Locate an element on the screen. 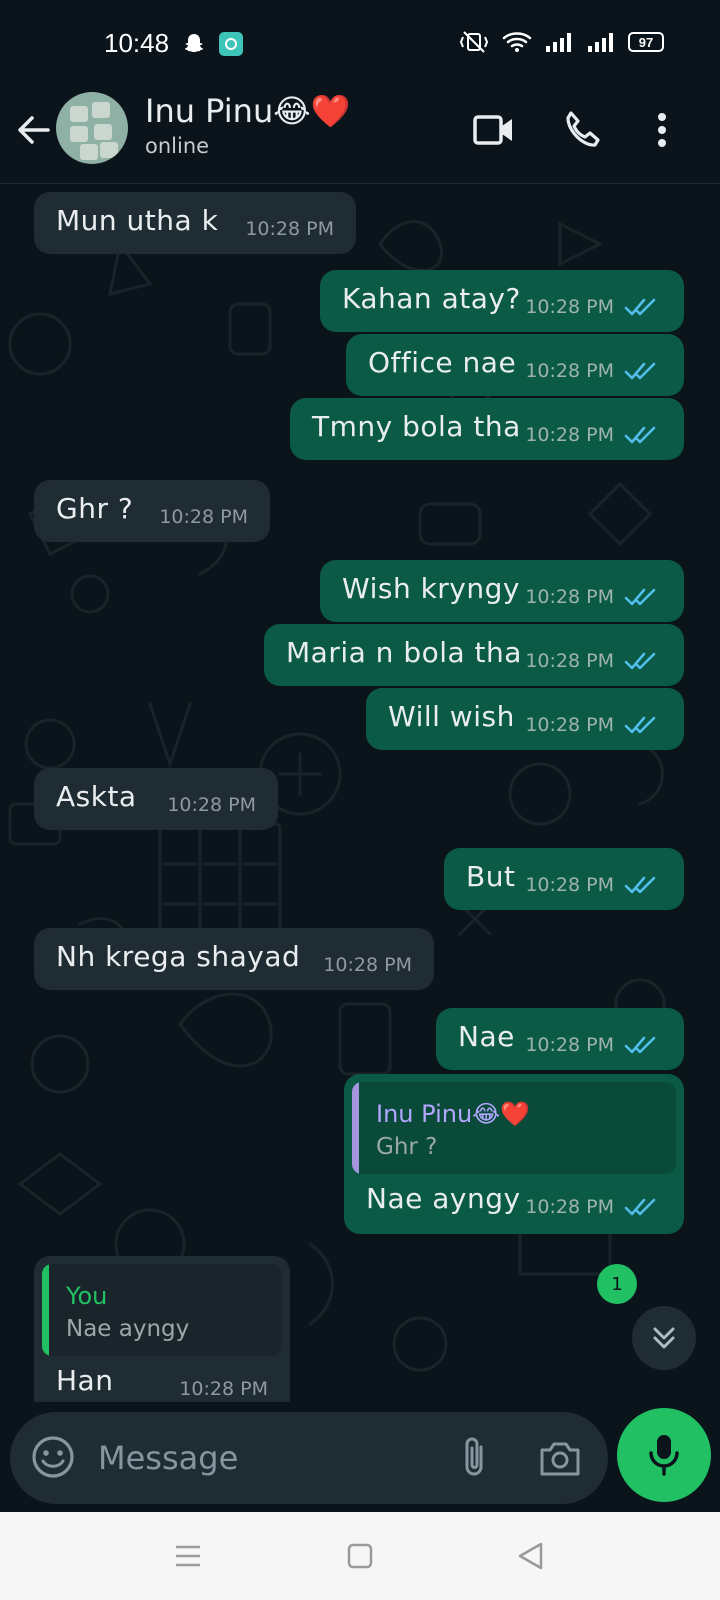 This screenshot has height=1600, width=720. outgoing-message: Nae 10:28 PM is located at coordinates (560, 1039).